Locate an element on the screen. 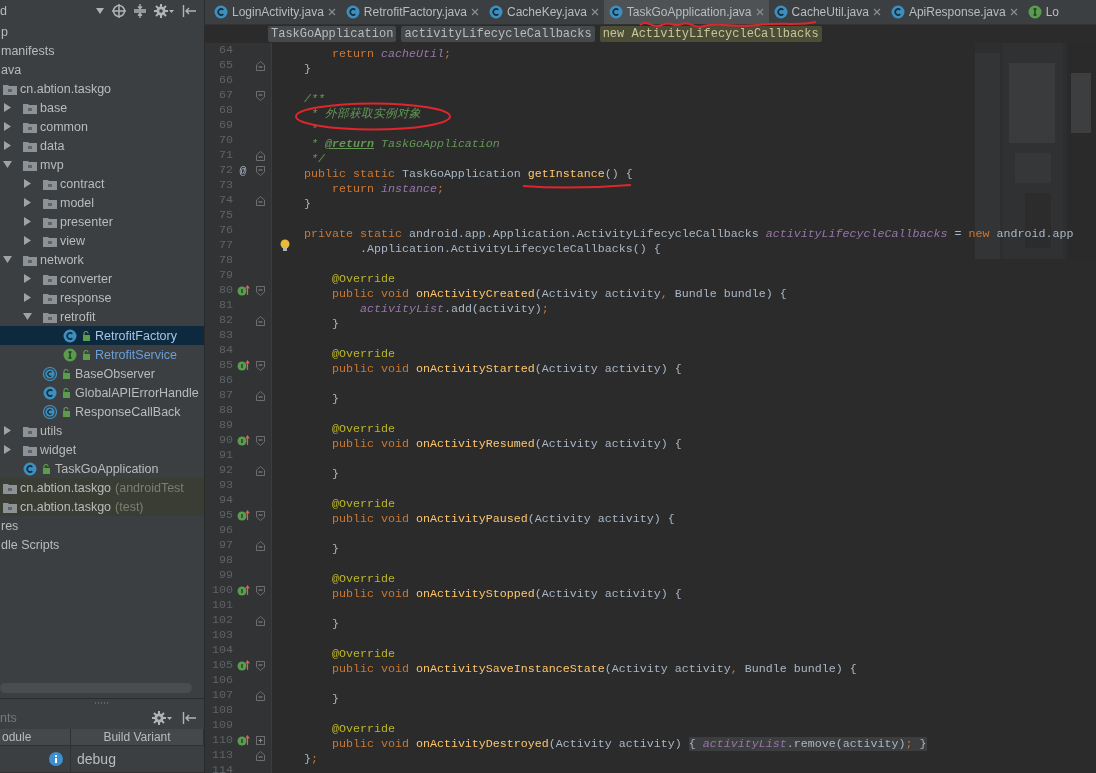 This screenshot has width=1096, height=773. tree-item: TaskGoApplication is located at coordinates (102, 468).